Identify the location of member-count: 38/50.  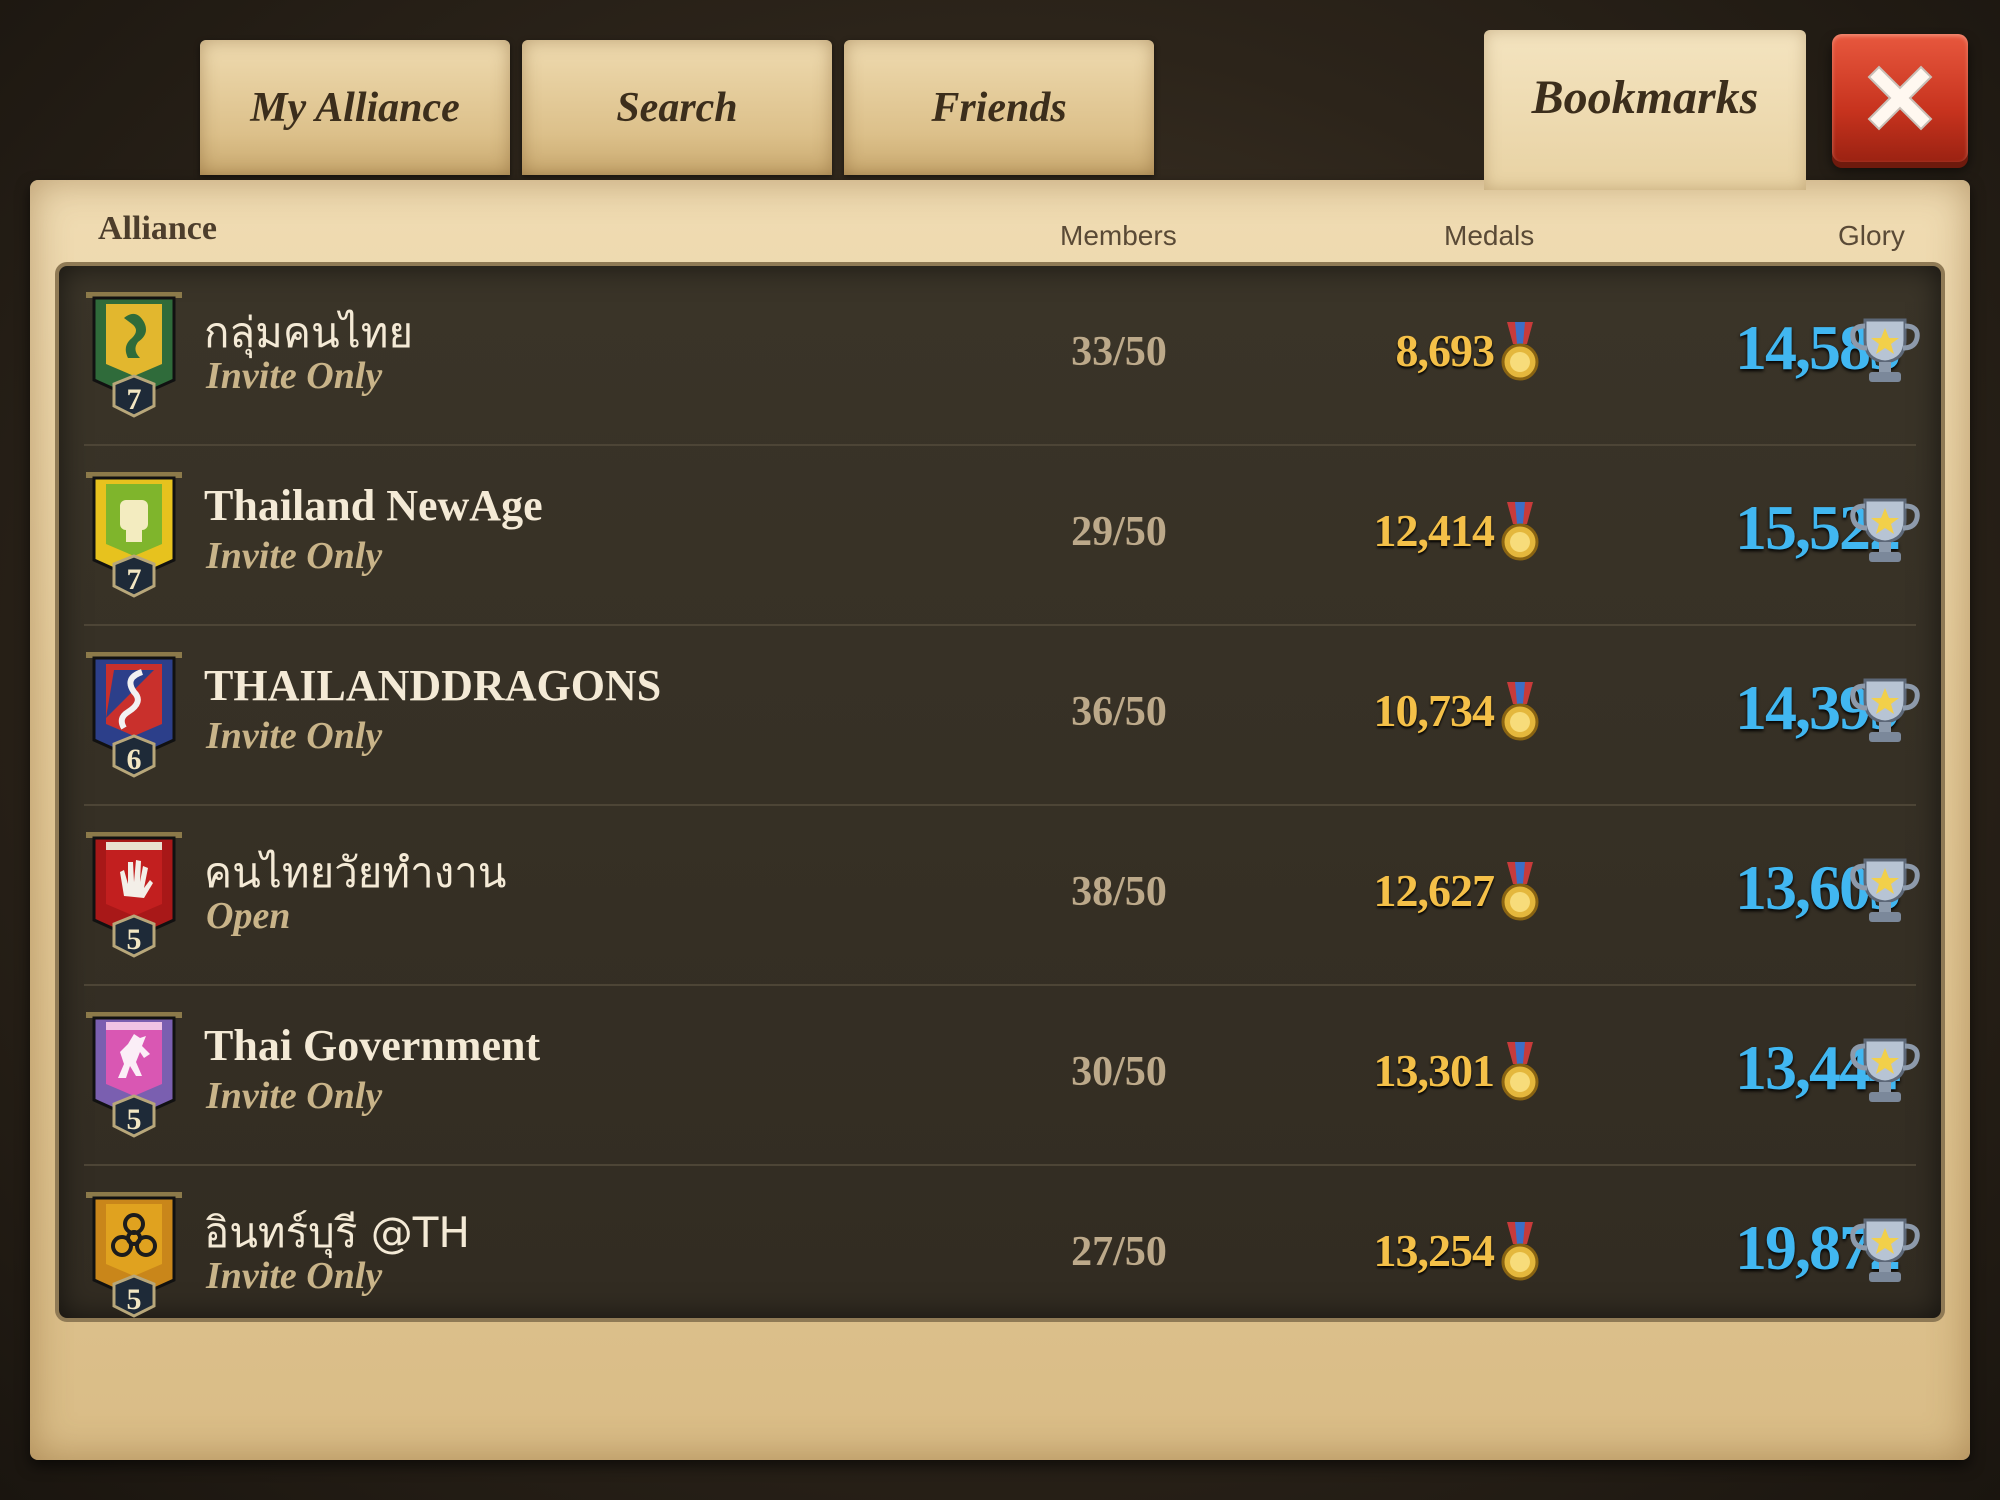
(1119, 892).